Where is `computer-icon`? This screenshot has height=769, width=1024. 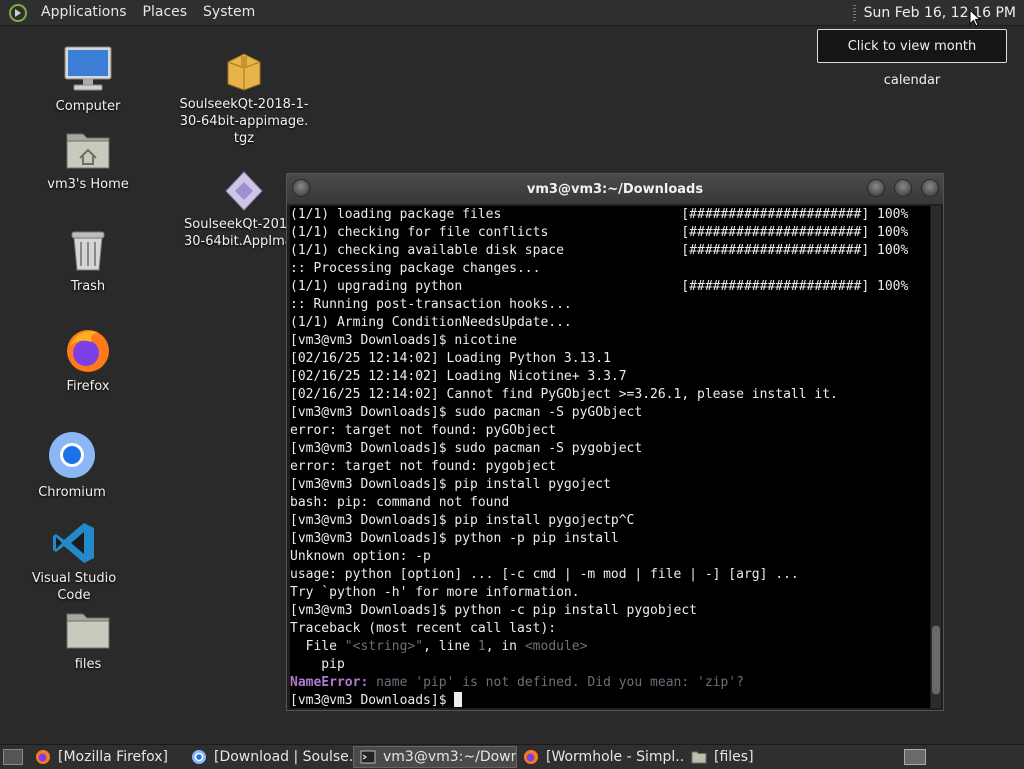 computer-icon is located at coordinates (88, 68).